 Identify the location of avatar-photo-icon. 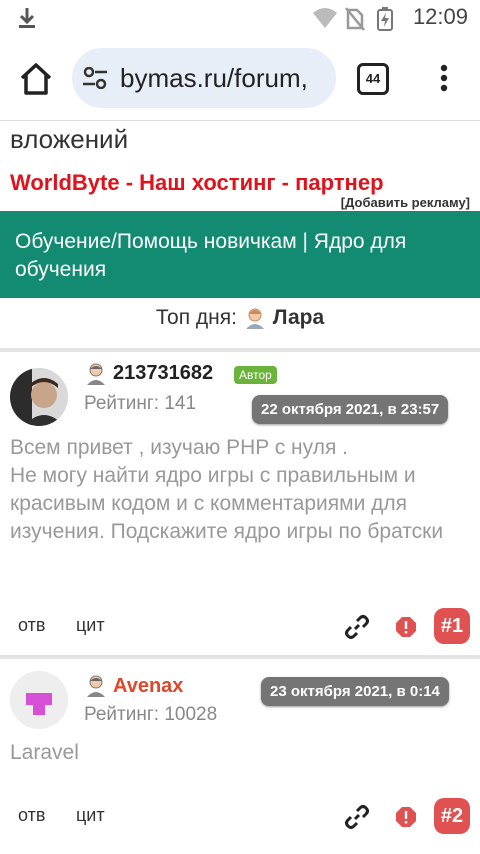
(39, 397).